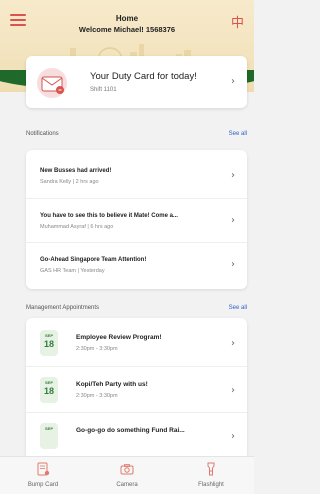  Describe the element at coordinates (52, 83) in the screenshot. I see `duty-card-icon` at that location.